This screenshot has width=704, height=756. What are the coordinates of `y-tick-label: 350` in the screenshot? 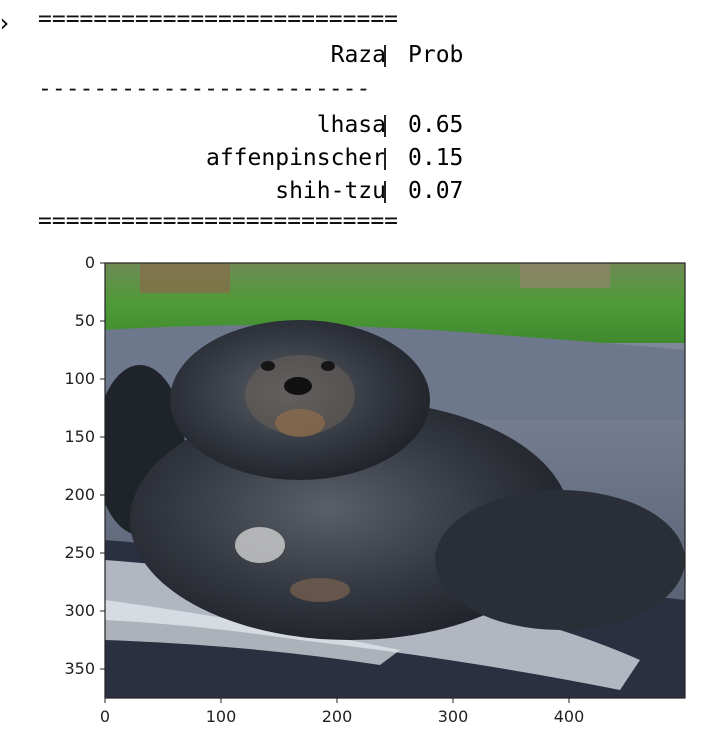 It's located at (79, 668).